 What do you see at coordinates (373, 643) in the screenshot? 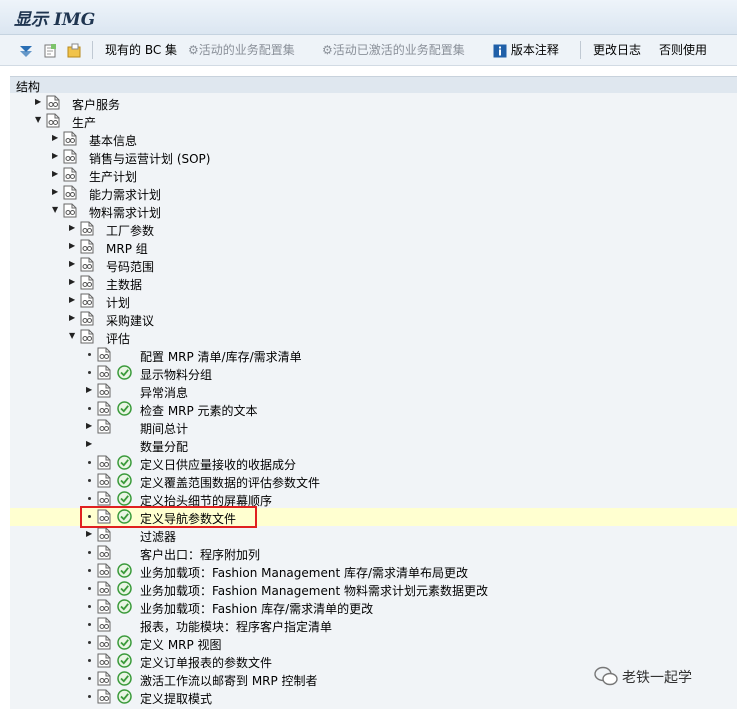
I see `tree-row: 定义 MRP 视图` at bounding box center [373, 643].